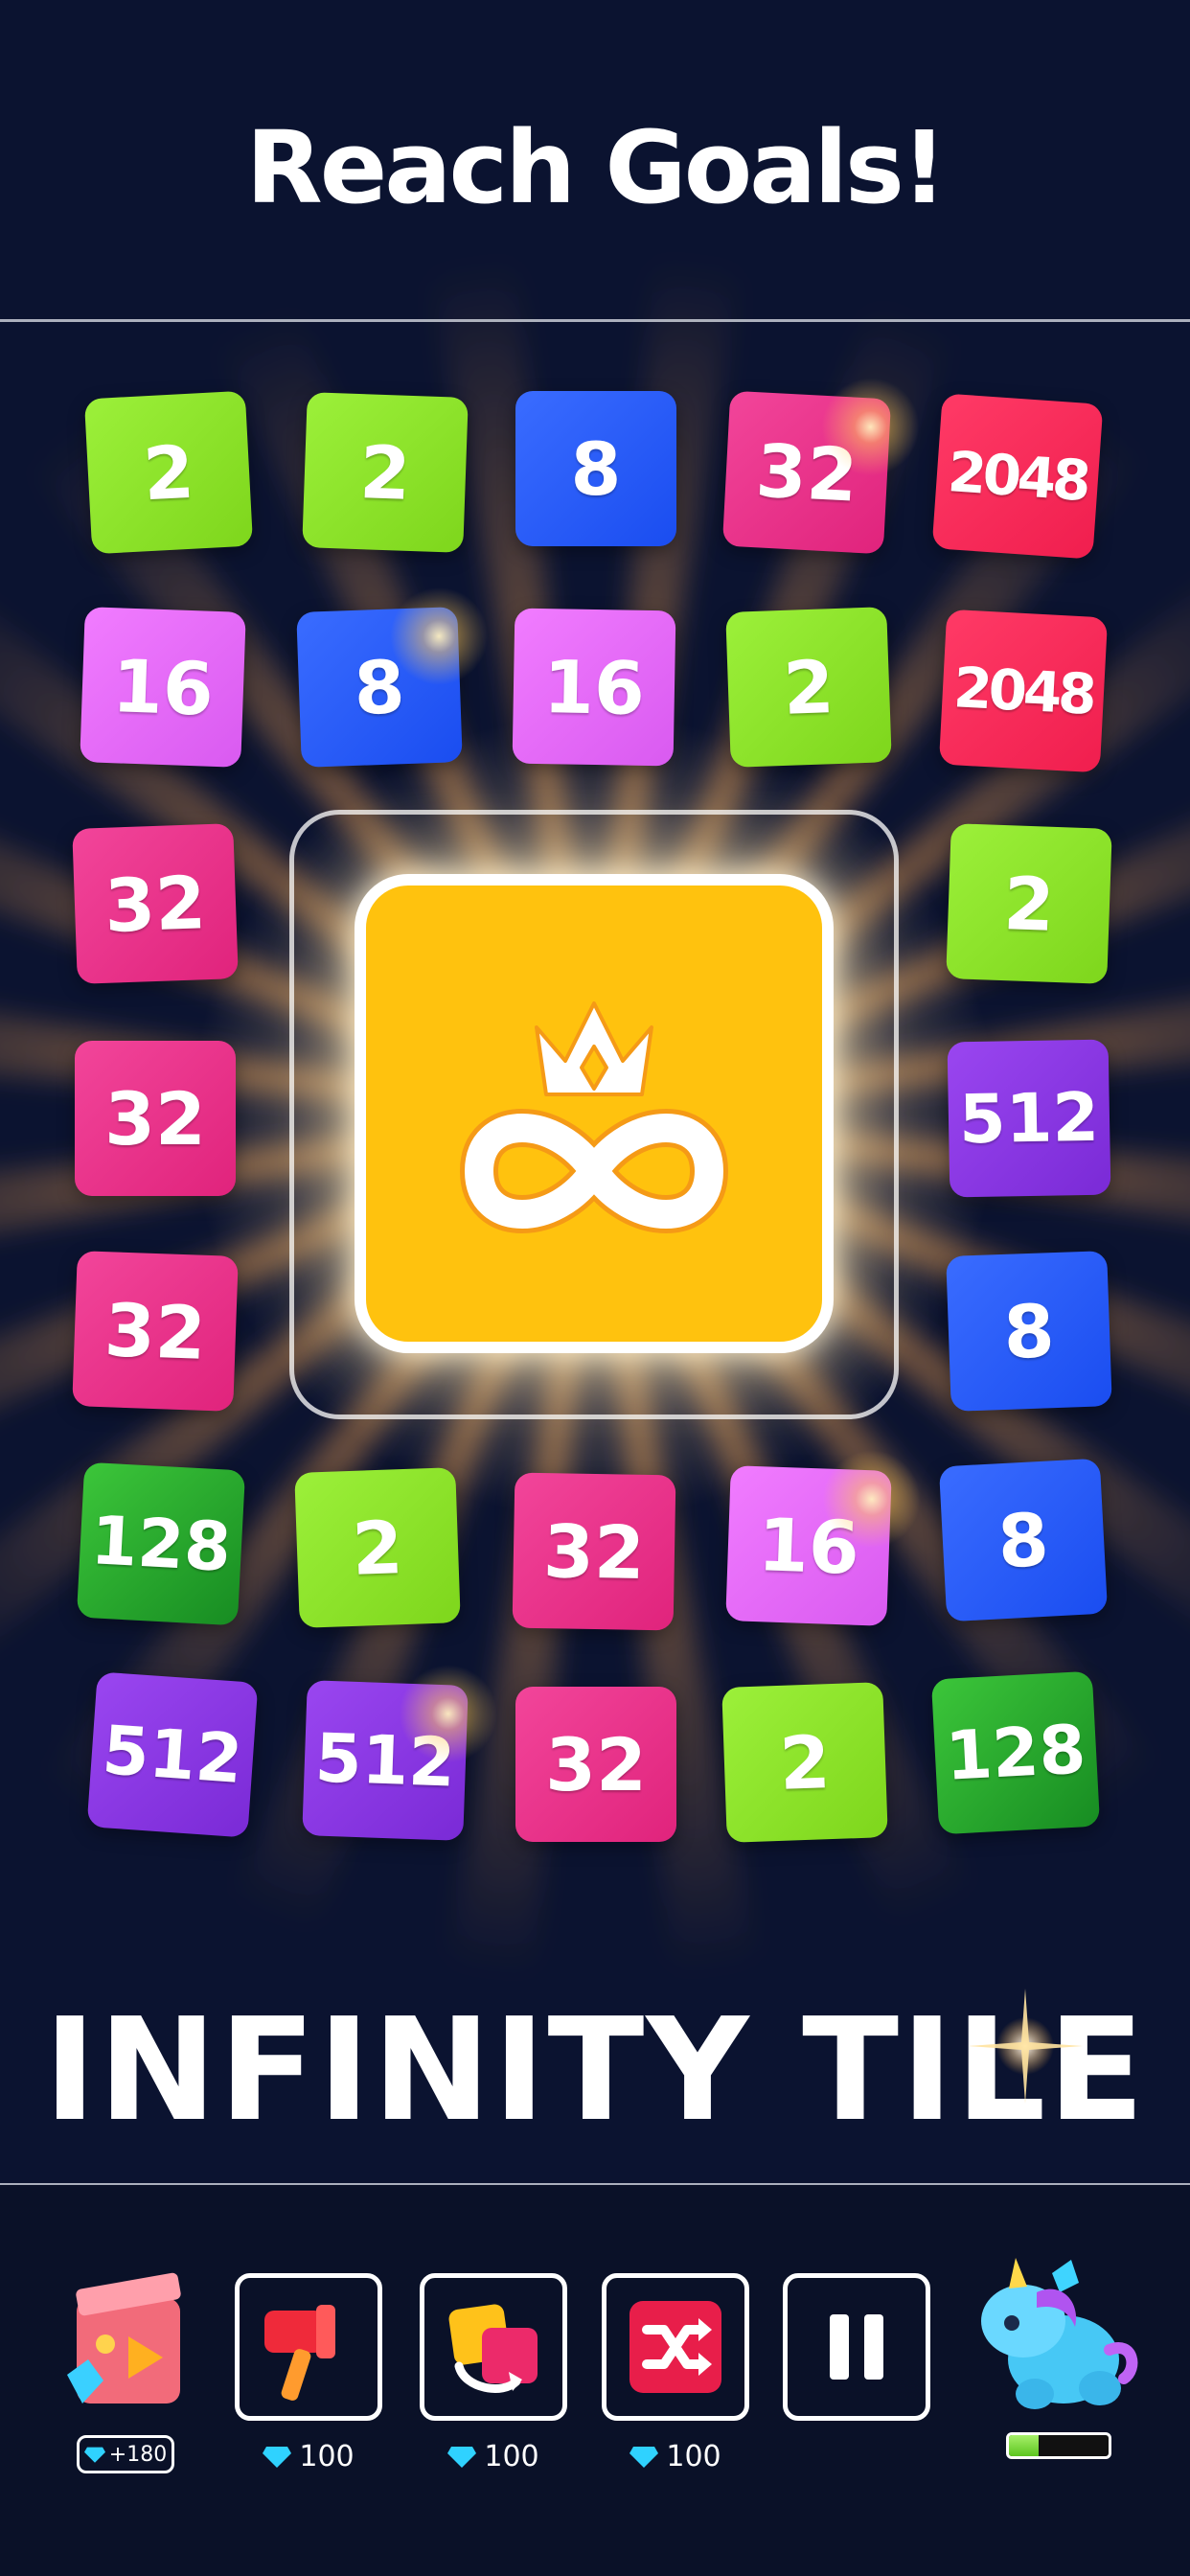 The width and height of the screenshot is (1190, 2576). Describe the element at coordinates (327, 2456) in the screenshot. I see `hammer-cost-value: 100` at that location.